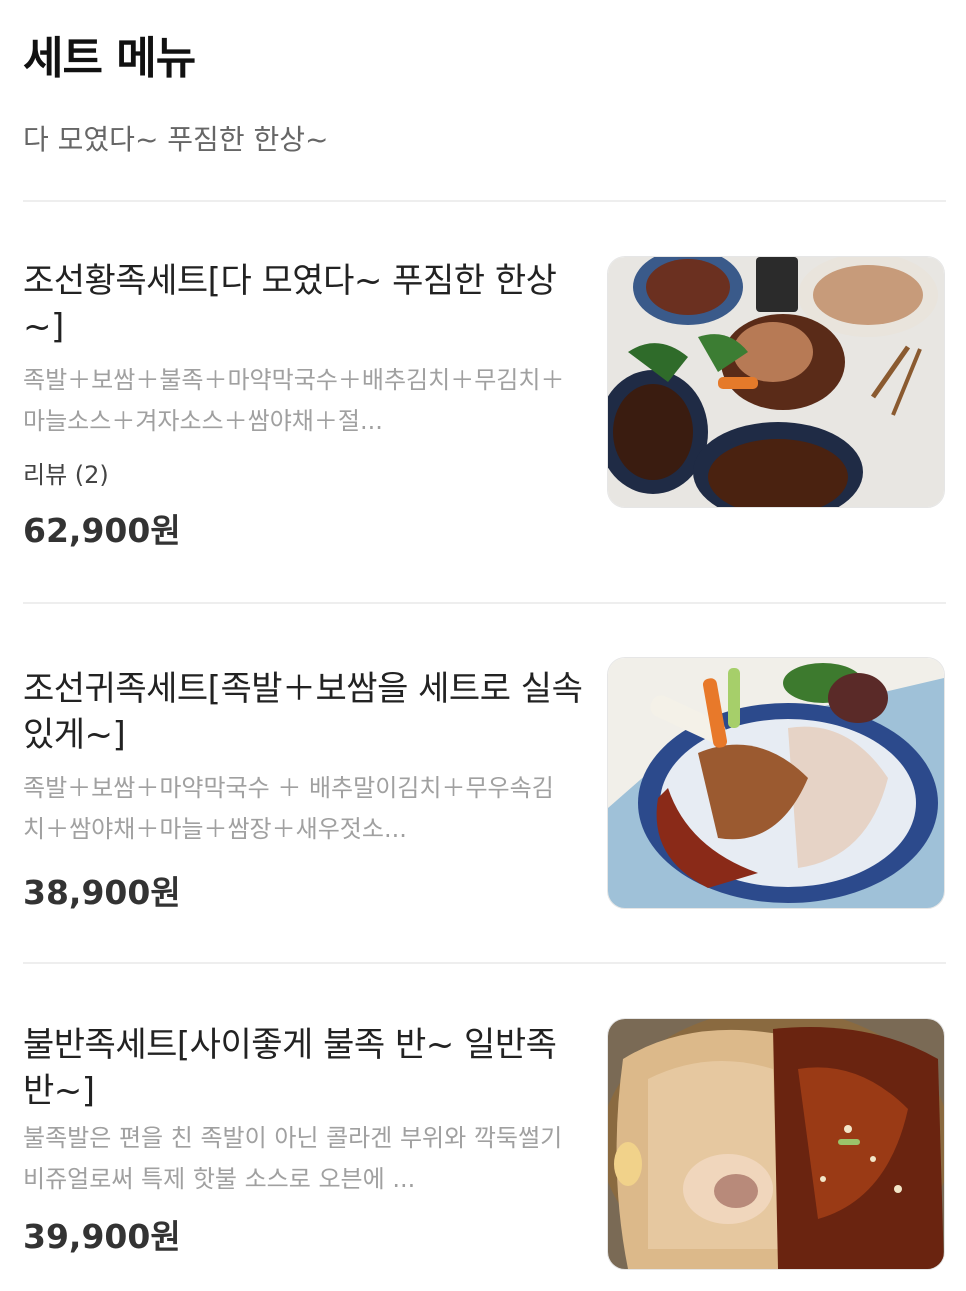 The height and width of the screenshot is (1291, 966). What do you see at coordinates (303, 712) in the screenshot?
I see `menu-item-name: 조선귀족세트[족발＋보쌈을 세트로 실속있게~]` at bounding box center [303, 712].